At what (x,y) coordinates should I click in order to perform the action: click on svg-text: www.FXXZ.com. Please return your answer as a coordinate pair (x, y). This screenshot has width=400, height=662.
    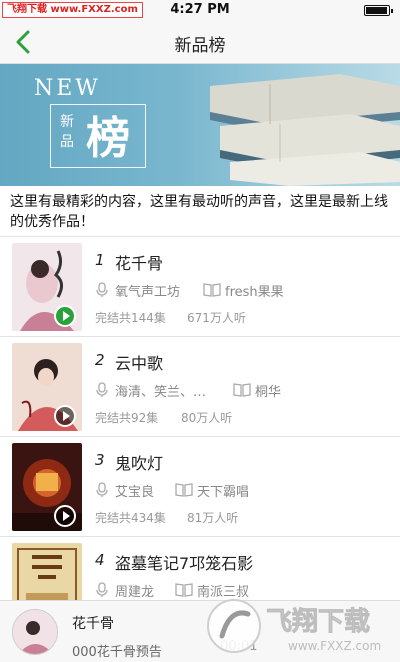
    Looking at the image, I should click on (334, 646).